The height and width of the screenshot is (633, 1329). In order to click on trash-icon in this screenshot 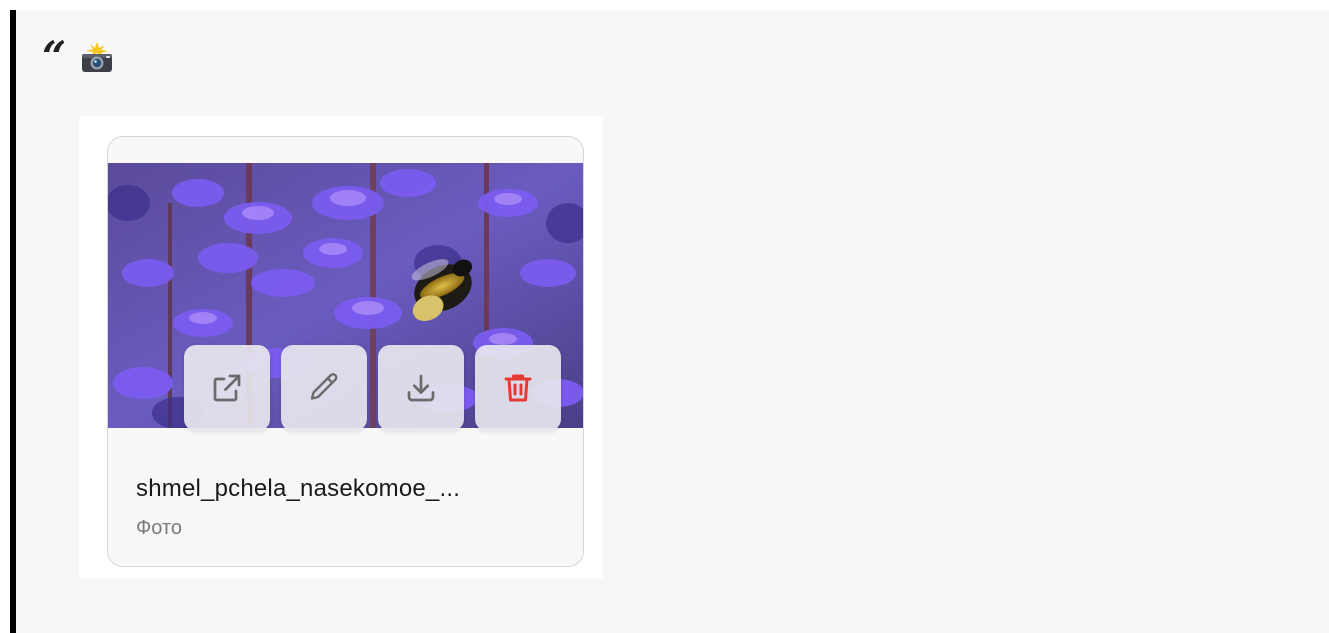, I will do `click(518, 388)`.